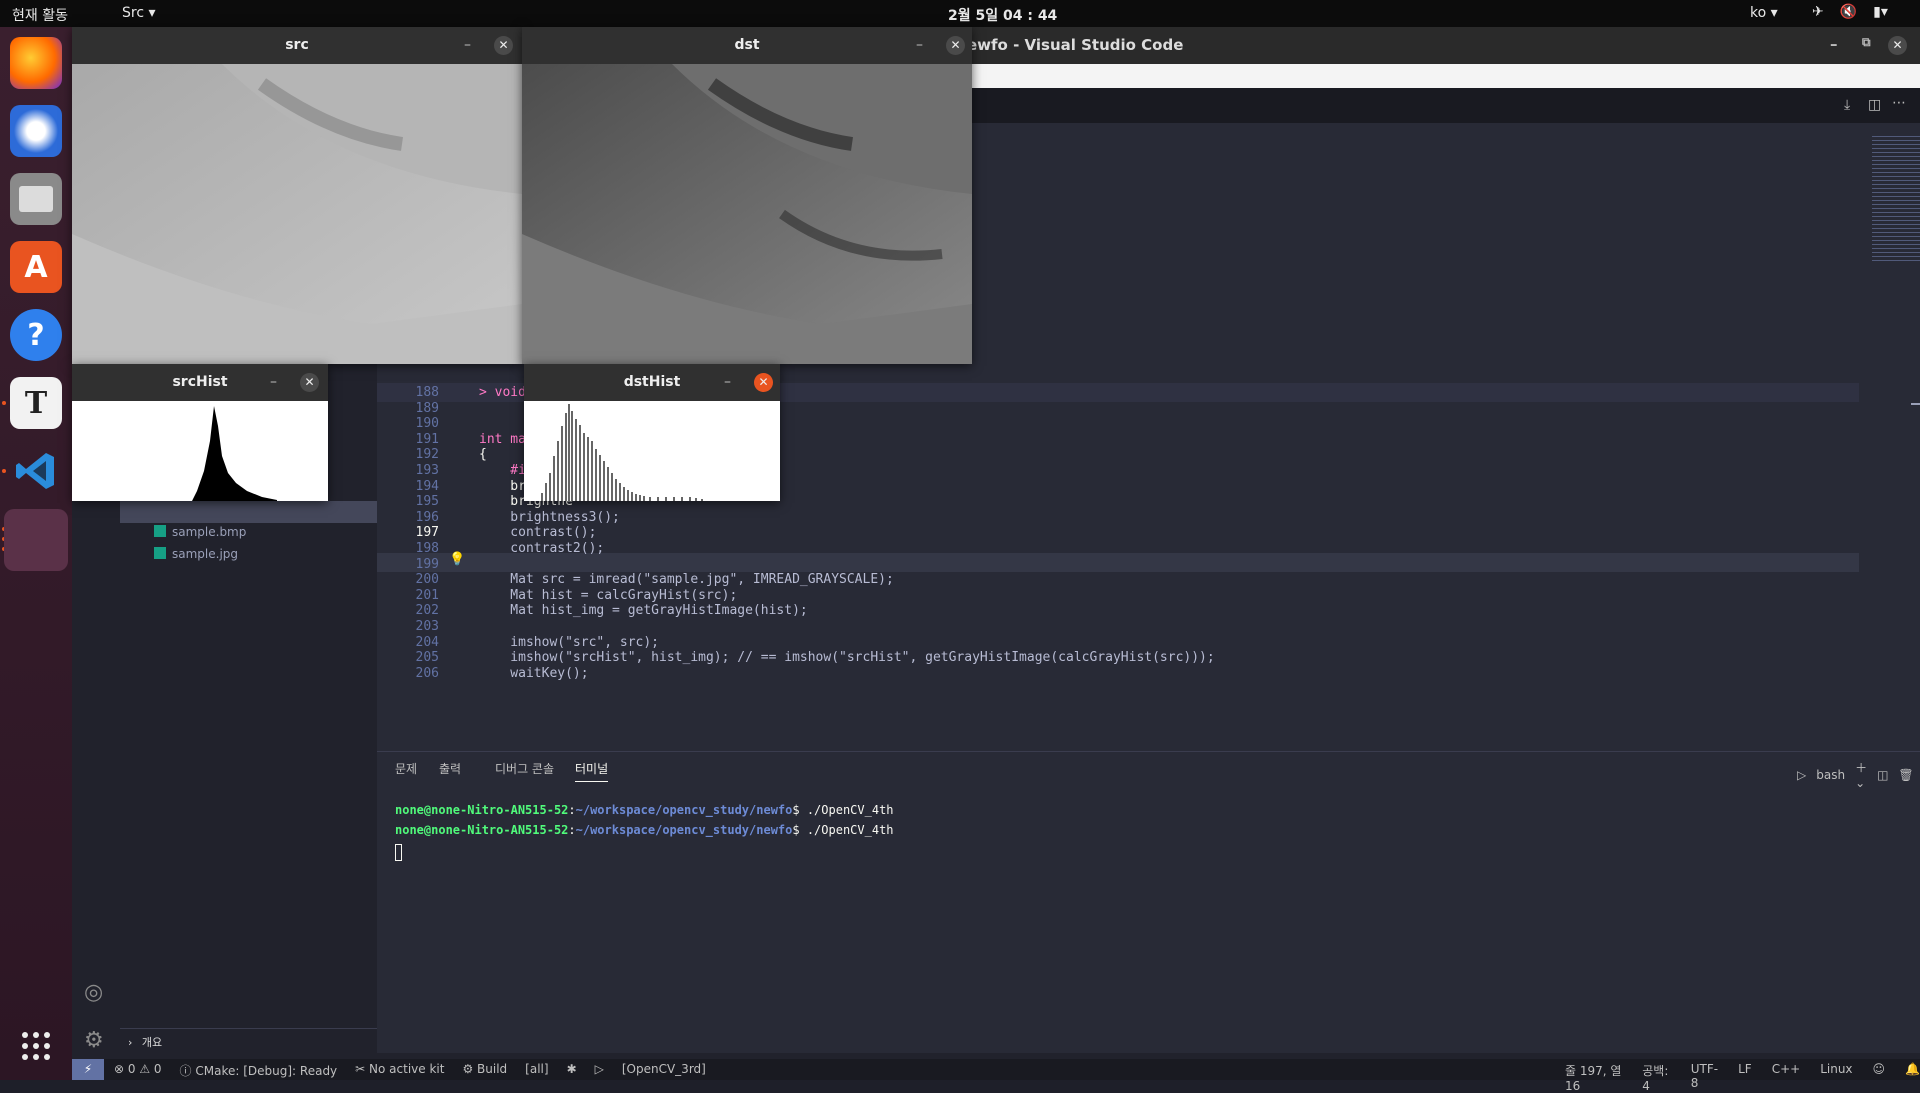 This screenshot has height=1093, width=1920. I want to click on show-apps-icon, so click(36, 1046).